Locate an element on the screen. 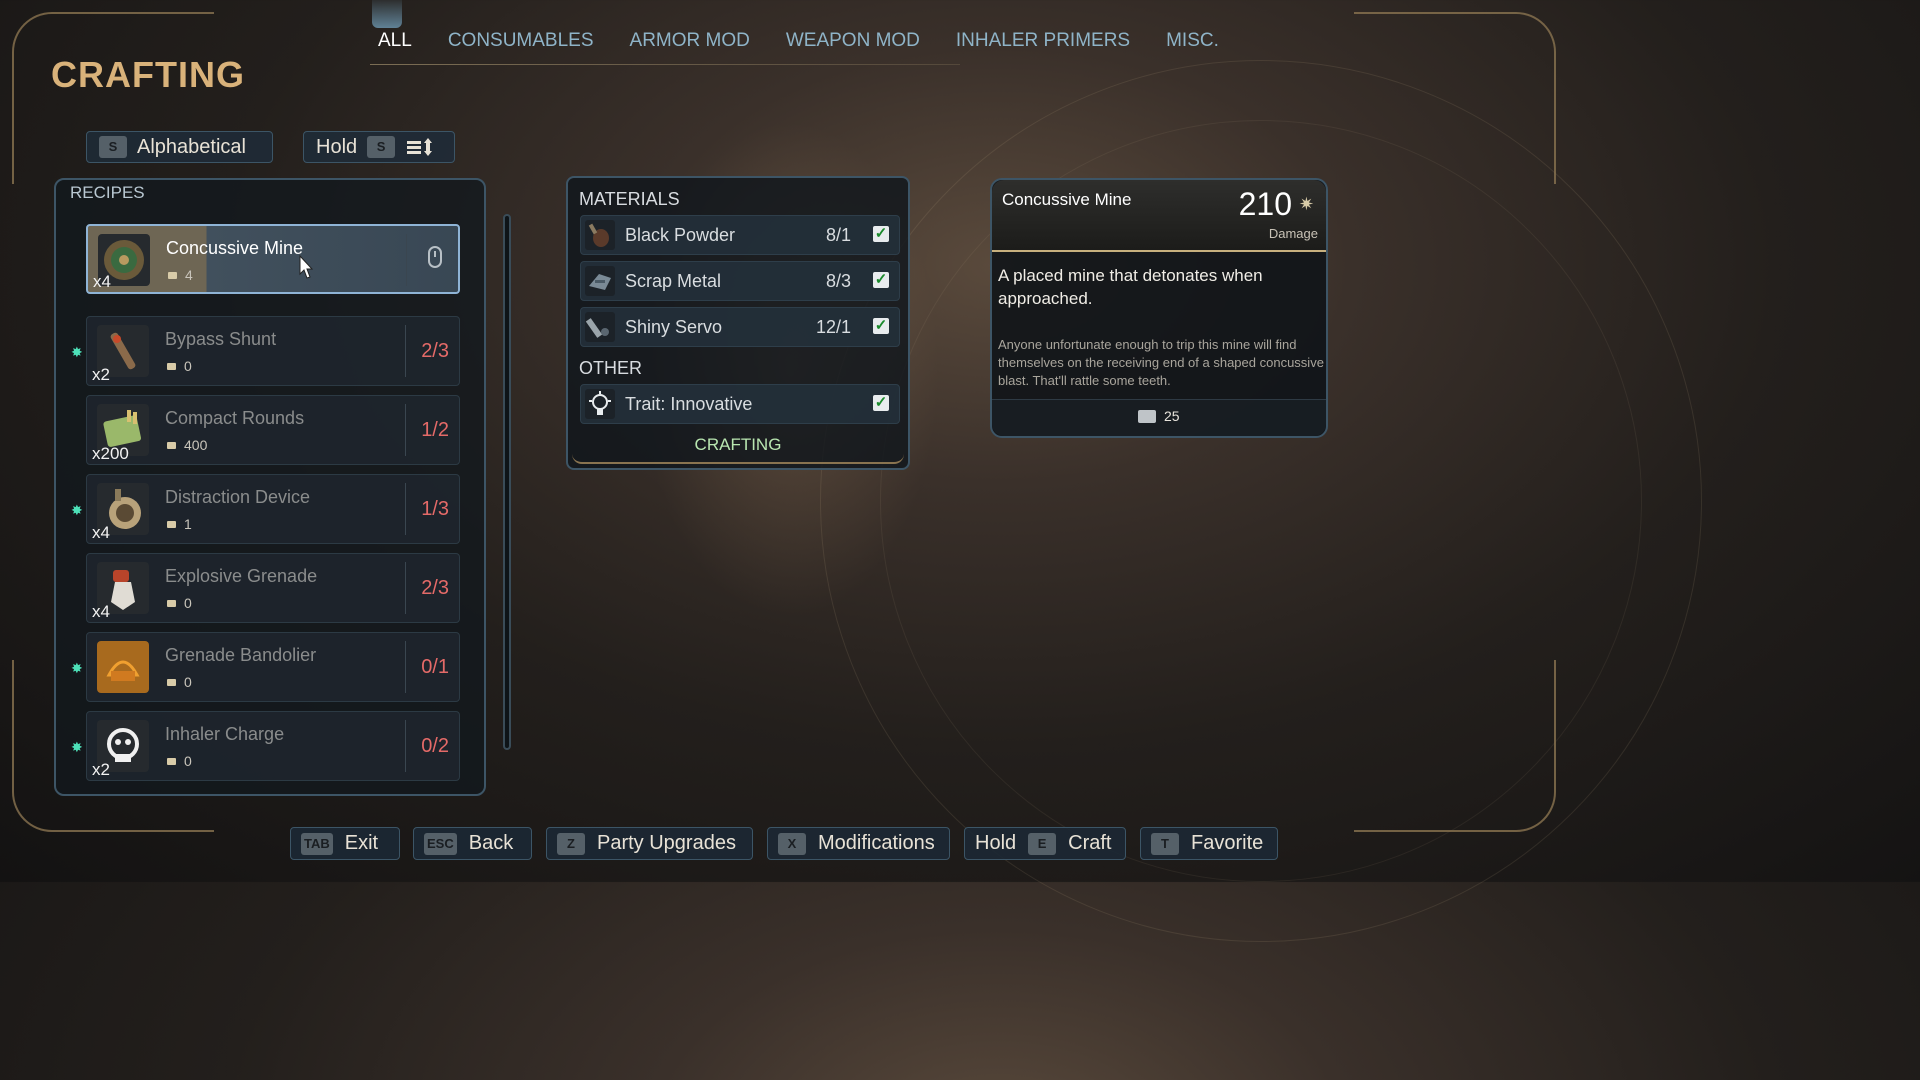 This screenshot has width=1920, height=1080. tab-armor-mod: ARMOR MOD is located at coordinates (690, 46).